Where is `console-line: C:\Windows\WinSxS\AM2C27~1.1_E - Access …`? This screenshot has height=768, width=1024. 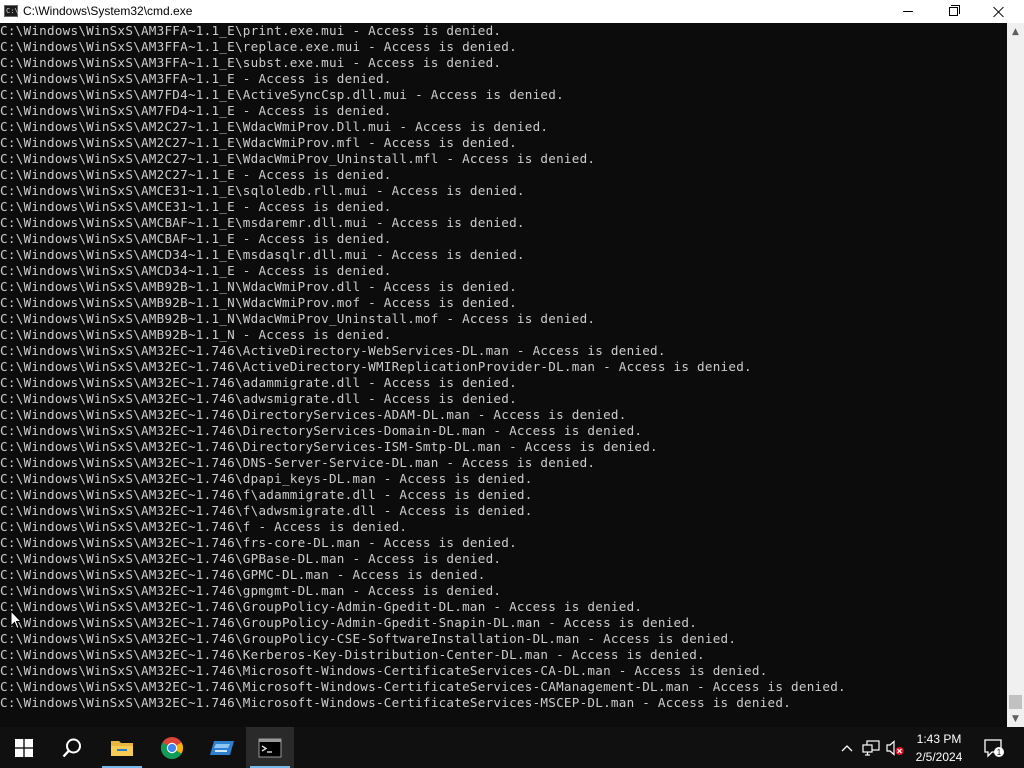
console-line: C:\Windows\WinSxS\AM2C27~1.1_E - Access … is located at coordinates (196, 174).